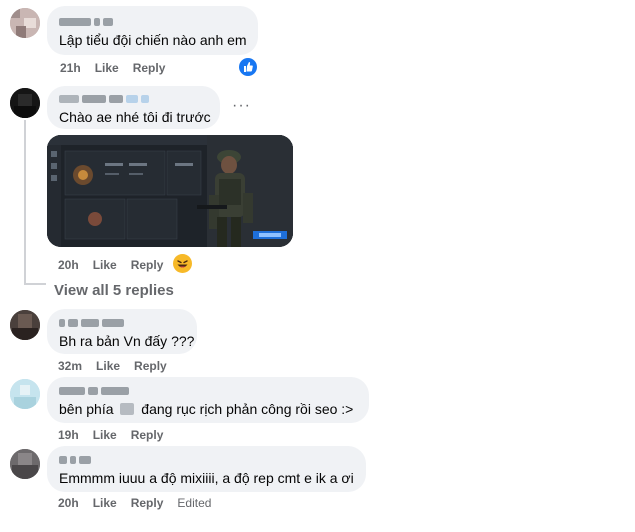 This screenshot has height=532, width=635. Describe the element at coordinates (117, 435) in the screenshot. I see `comment-actions: 19h Like Reply` at that location.